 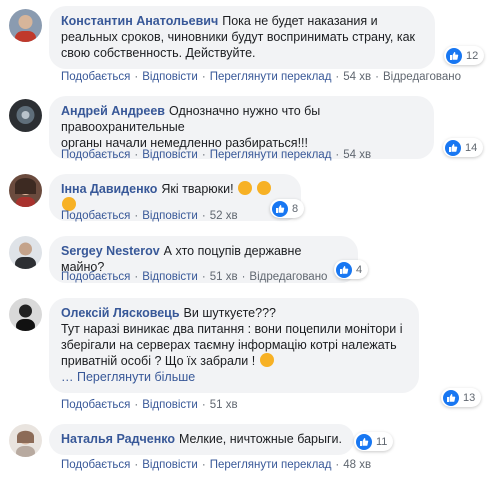 What do you see at coordinates (120, 313) in the screenshot?
I see `comment-author: Олексій Лясковець` at bounding box center [120, 313].